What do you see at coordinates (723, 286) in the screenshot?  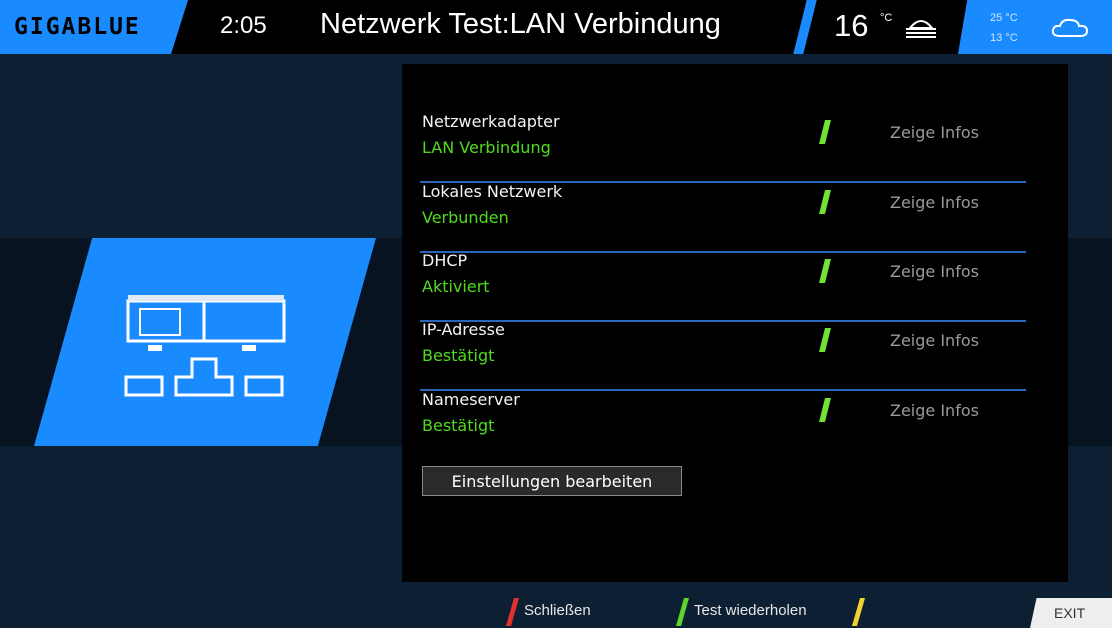 I see `list-item-dhcp: DHCP Aktiviert Zeige Infos` at bounding box center [723, 286].